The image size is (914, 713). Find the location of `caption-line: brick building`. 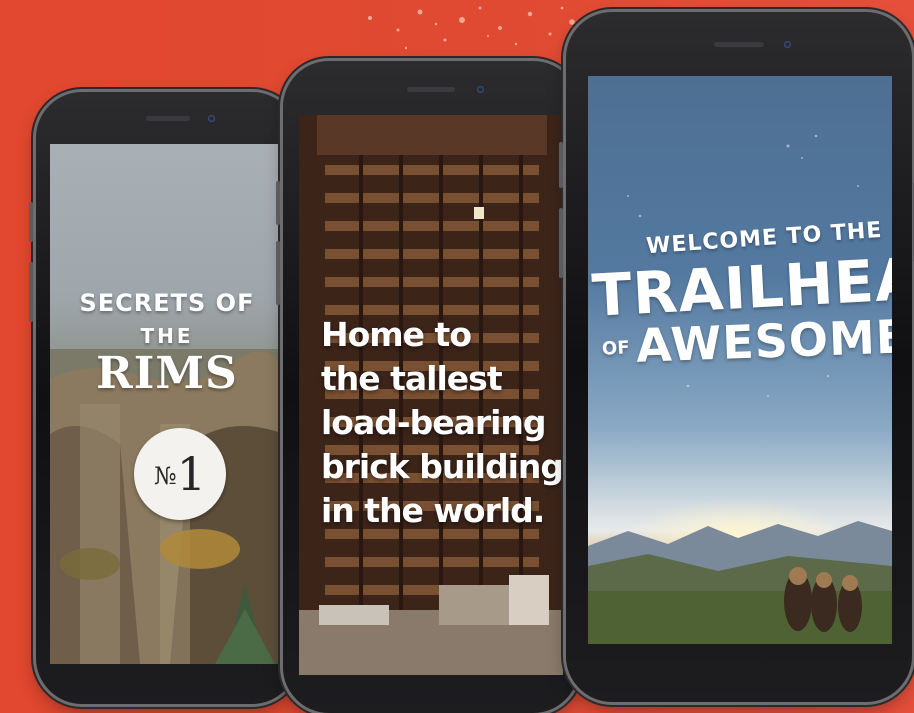

caption-line: brick building is located at coordinates (442, 466).